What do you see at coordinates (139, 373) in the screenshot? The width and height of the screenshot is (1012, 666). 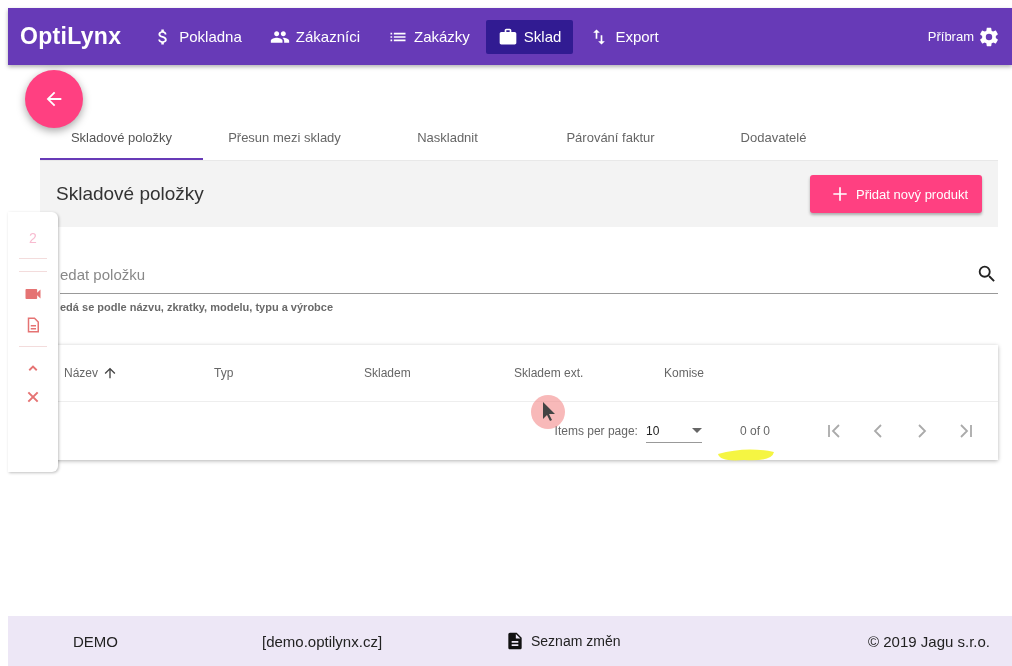 I see `column-header: Název` at bounding box center [139, 373].